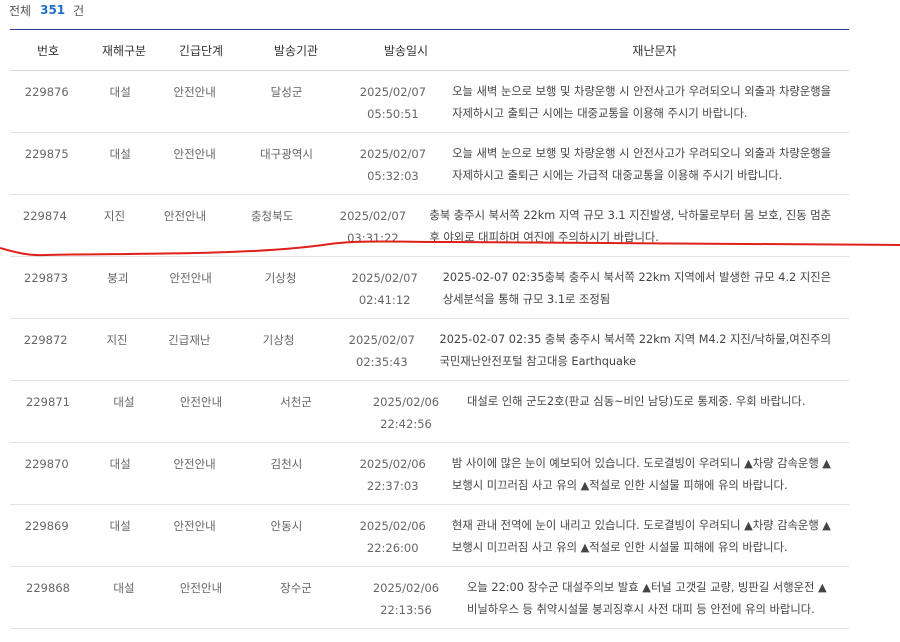 The height and width of the screenshot is (642, 900). Describe the element at coordinates (406, 411) in the screenshot. I see `cell-datetime: 2025/02/06 22:42:56` at that location.